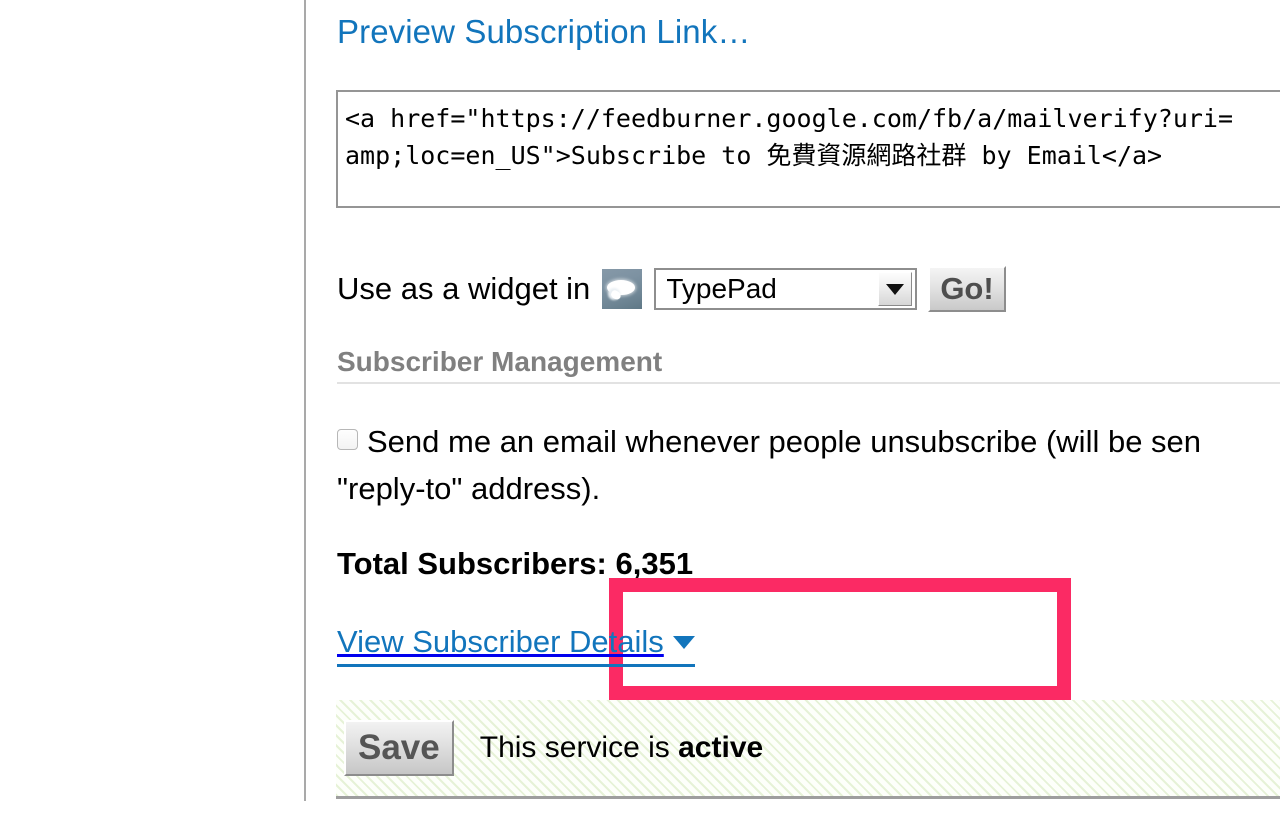 The height and width of the screenshot is (840, 1280). What do you see at coordinates (721, 288) in the screenshot?
I see `widget-platform-selected-value: TypePad` at bounding box center [721, 288].